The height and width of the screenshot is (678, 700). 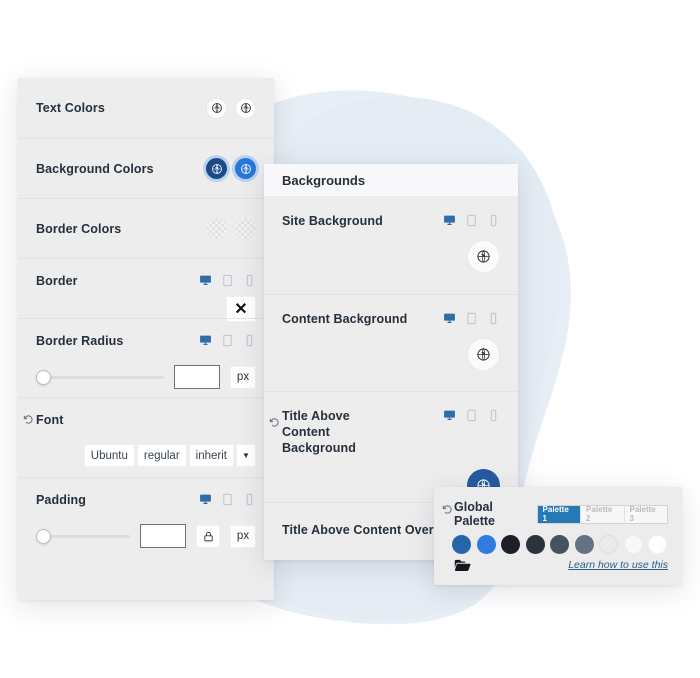 I want to click on site-background-device-toggle-group, so click(x=471, y=220).